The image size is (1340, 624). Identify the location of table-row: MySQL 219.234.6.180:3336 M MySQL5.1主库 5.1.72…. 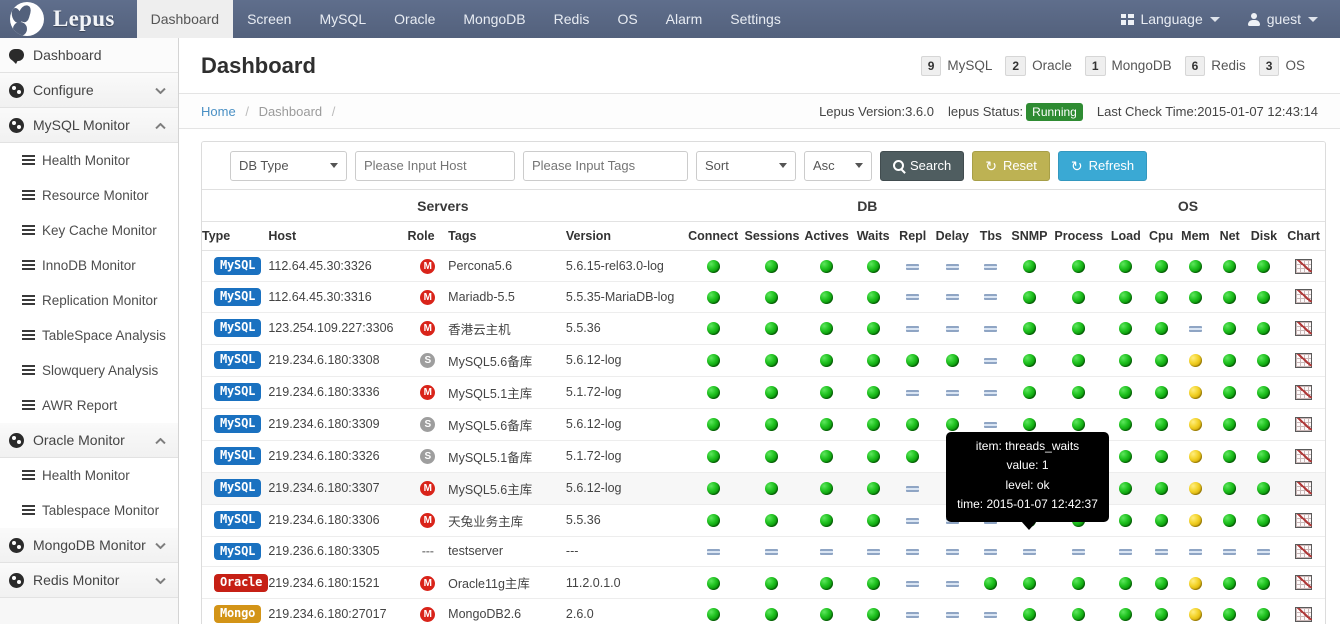
(763, 392).